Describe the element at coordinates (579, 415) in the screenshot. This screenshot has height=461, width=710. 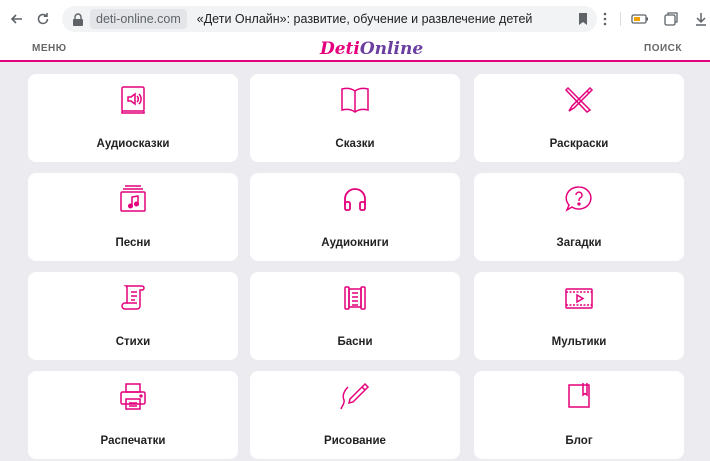
I see `category-card-blog: Блог` at that location.